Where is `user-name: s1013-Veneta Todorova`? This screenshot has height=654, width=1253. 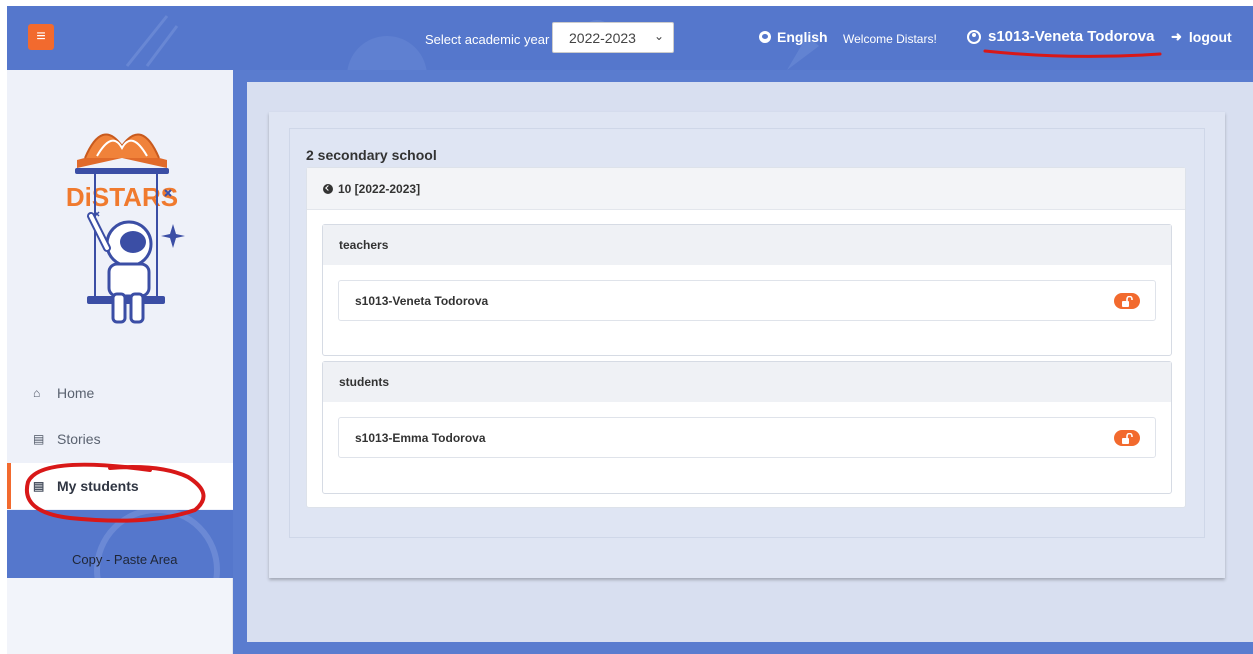
user-name: s1013-Veneta Todorova is located at coordinates (1071, 36).